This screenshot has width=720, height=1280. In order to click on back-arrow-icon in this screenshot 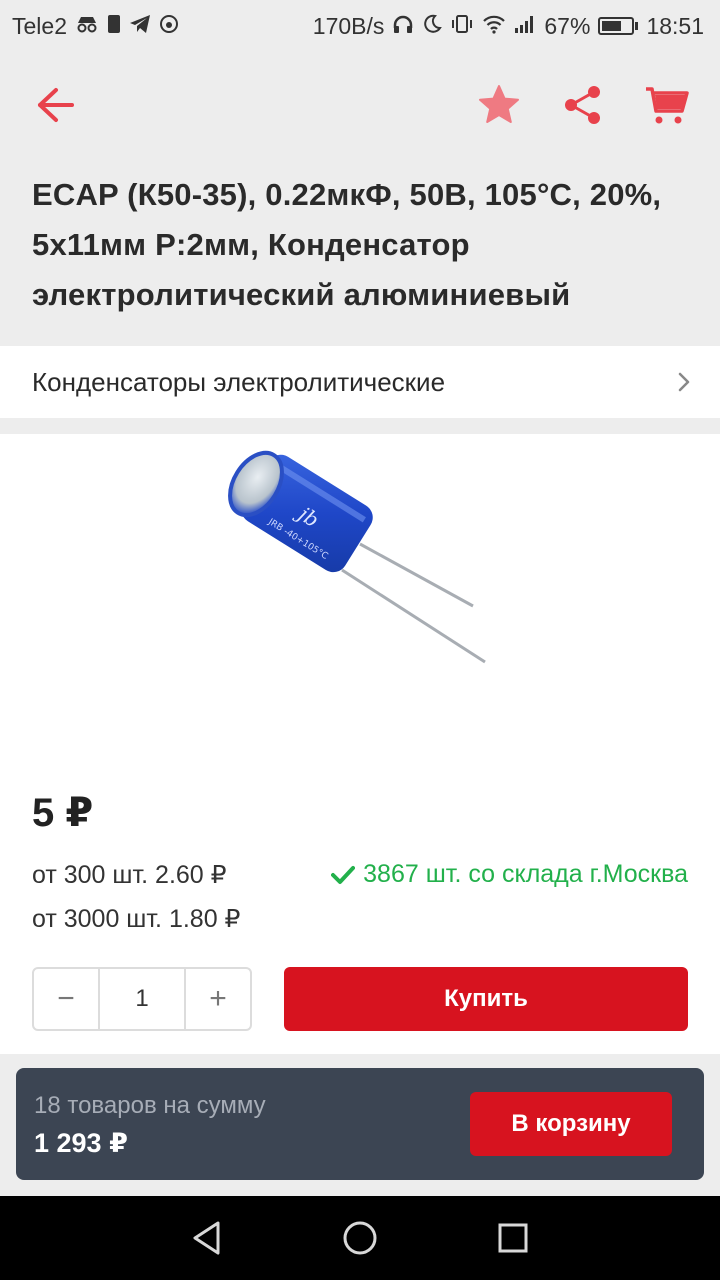, I will do `click(56, 105)`.